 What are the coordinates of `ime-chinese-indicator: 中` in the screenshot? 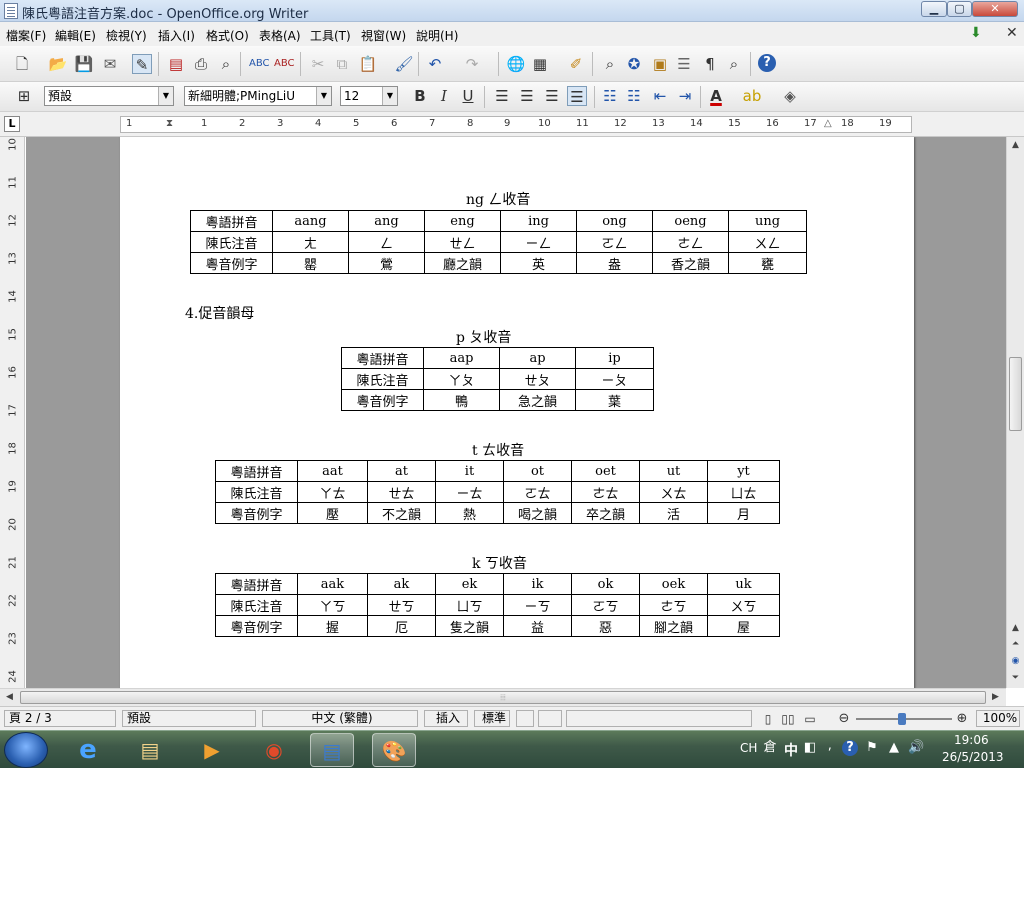 It's located at (791, 750).